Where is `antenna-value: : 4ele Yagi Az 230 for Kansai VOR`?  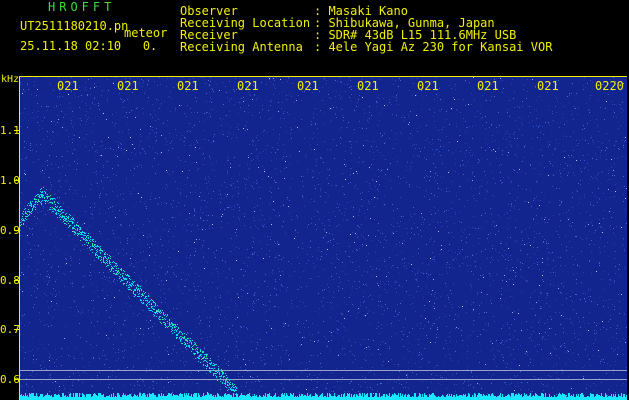 antenna-value: : 4ele Yagi Az 230 for Kansai VOR is located at coordinates (433, 47).